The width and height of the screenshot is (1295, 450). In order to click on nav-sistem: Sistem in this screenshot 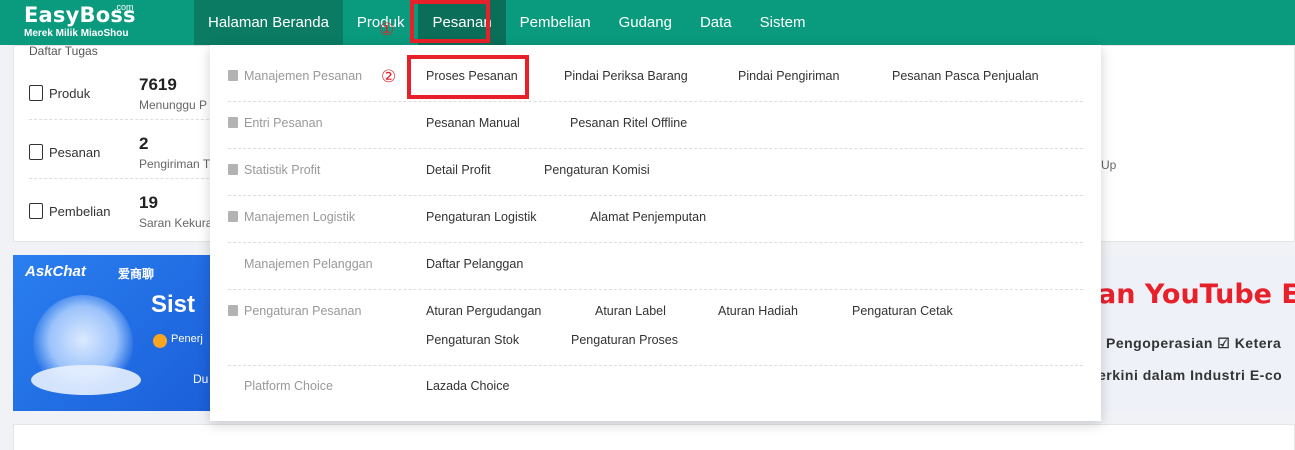, I will do `click(783, 22)`.